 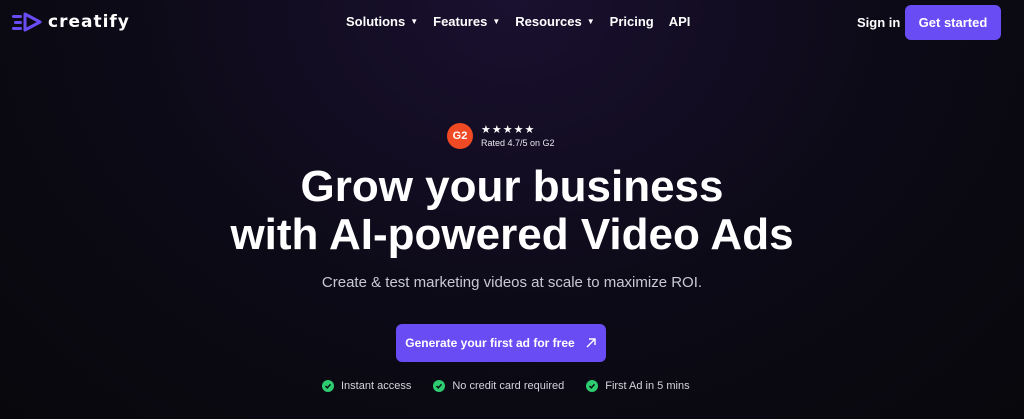 I want to click on cta-label: Generate your first ad for free, so click(x=490, y=343).